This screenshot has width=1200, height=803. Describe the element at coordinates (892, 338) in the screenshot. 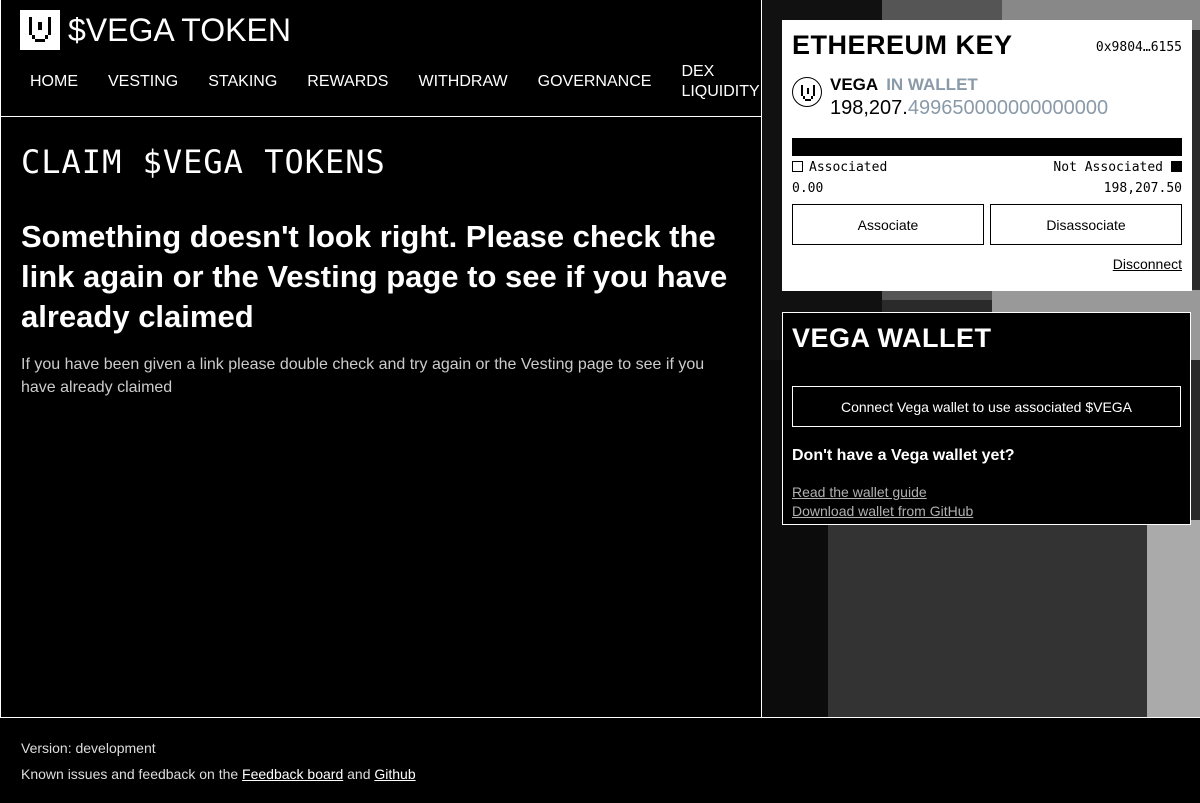

I see `vega-wallet-title: VEGA WALLET` at that location.